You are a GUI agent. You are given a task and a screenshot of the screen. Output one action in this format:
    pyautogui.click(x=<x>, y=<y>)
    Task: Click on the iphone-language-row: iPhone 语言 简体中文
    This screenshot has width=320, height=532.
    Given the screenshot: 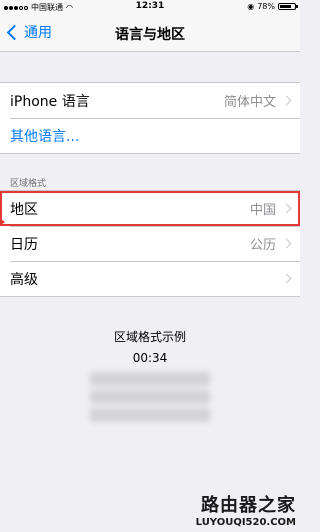 What is the action you would take?
    pyautogui.click(x=150, y=100)
    